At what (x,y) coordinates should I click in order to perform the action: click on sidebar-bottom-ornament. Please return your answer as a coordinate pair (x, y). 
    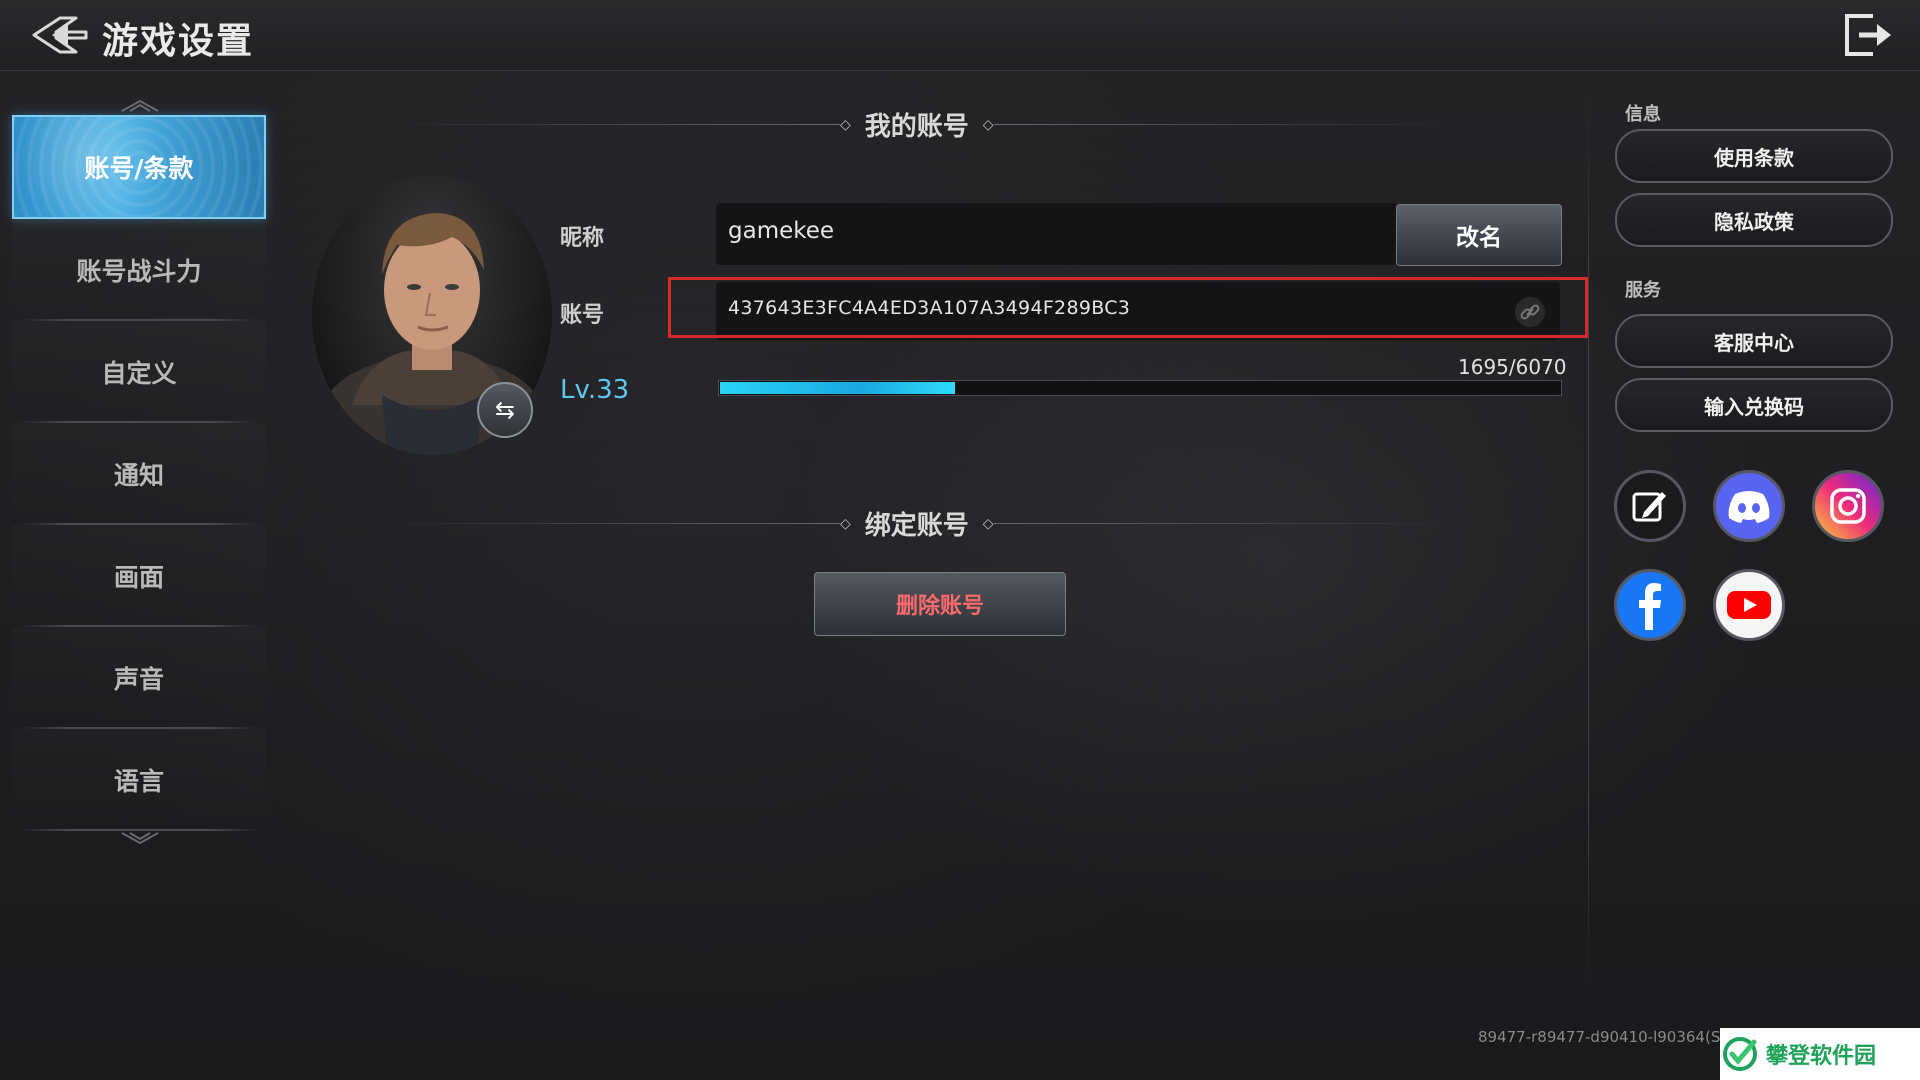
    Looking at the image, I should click on (140, 838).